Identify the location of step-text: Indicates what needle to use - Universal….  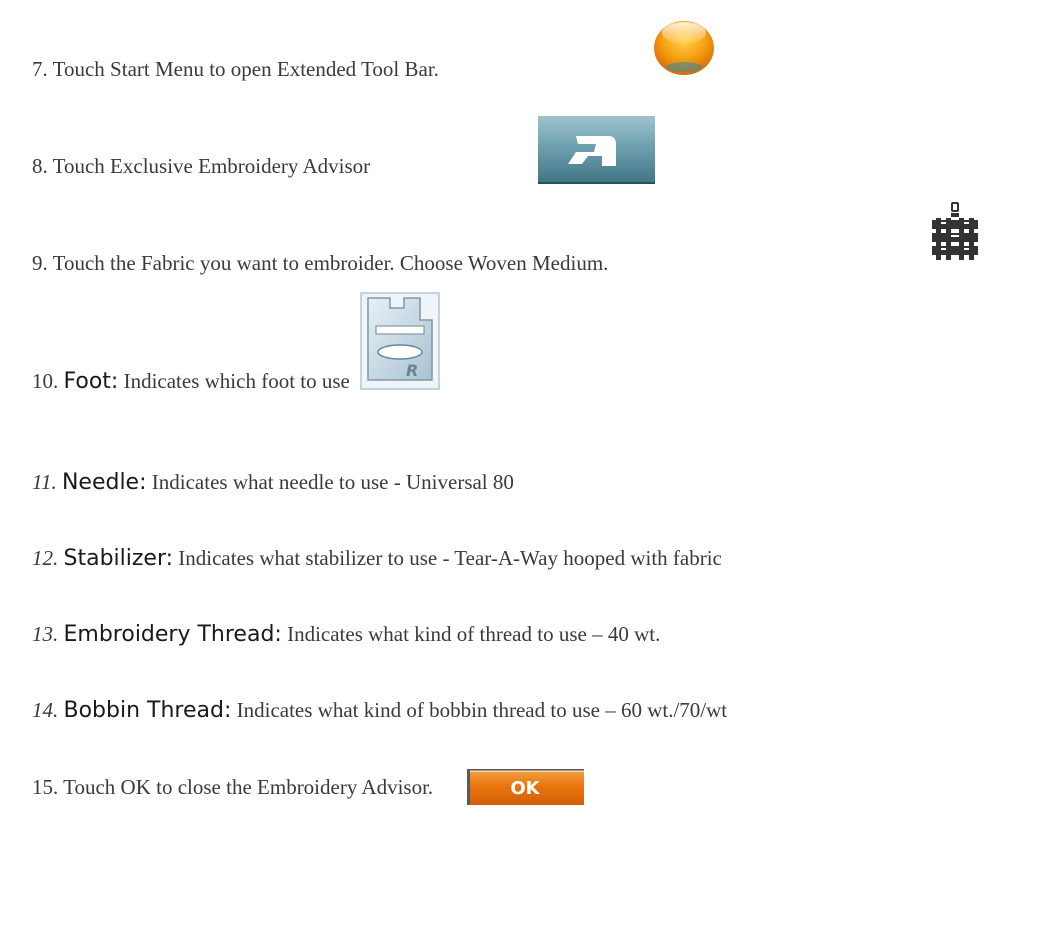
(332, 482).